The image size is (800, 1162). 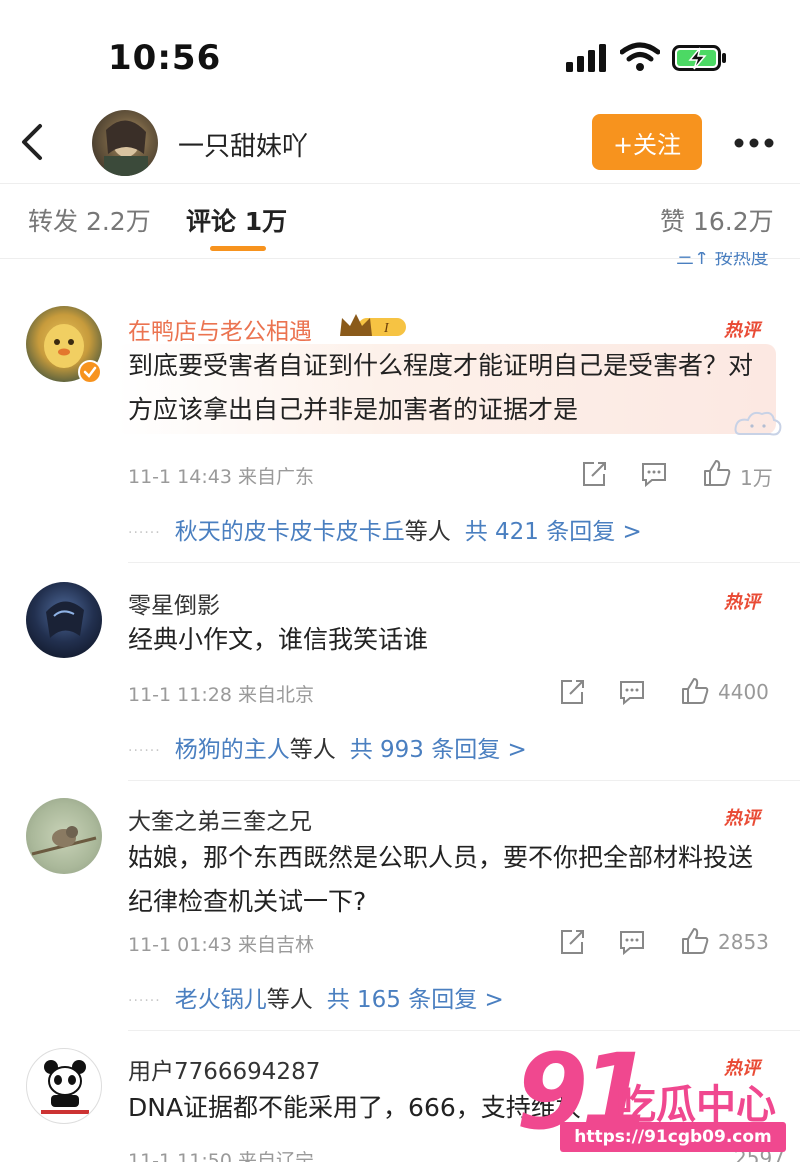 What do you see at coordinates (238, 248) in the screenshot?
I see `active-tab-indicator` at bounding box center [238, 248].